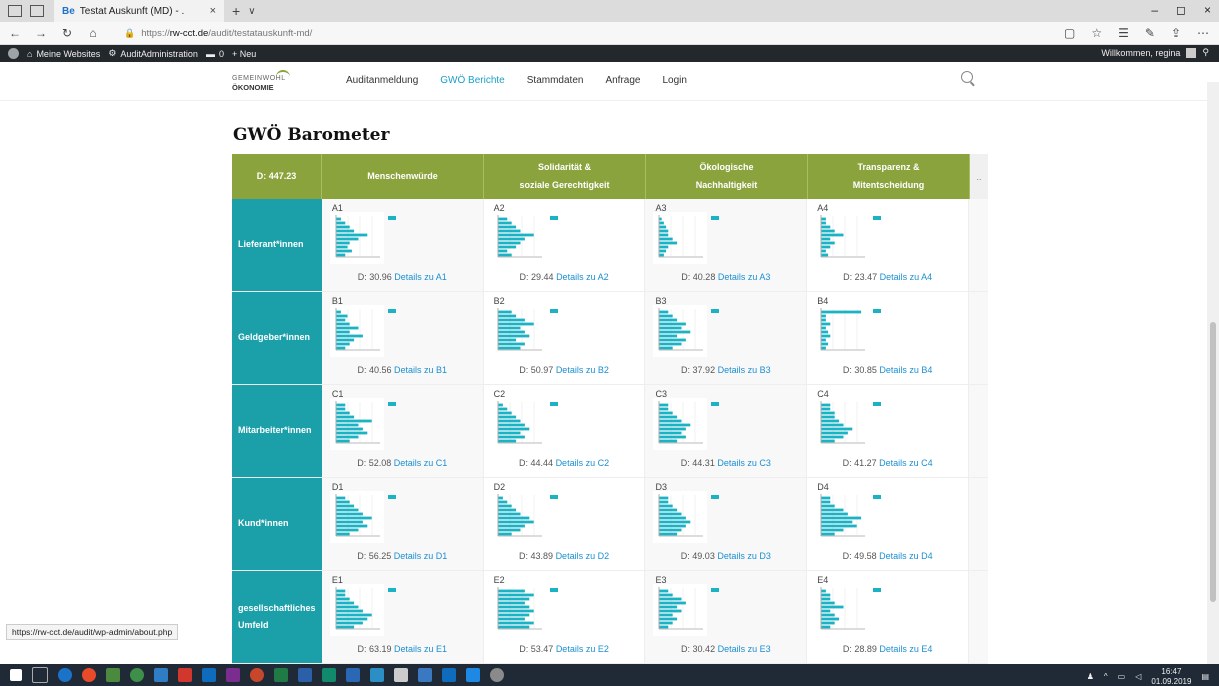 Image resolution: width=1219 pixels, height=686 pixels. I want to click on details-link: Details zu E4, so click(905, 649).